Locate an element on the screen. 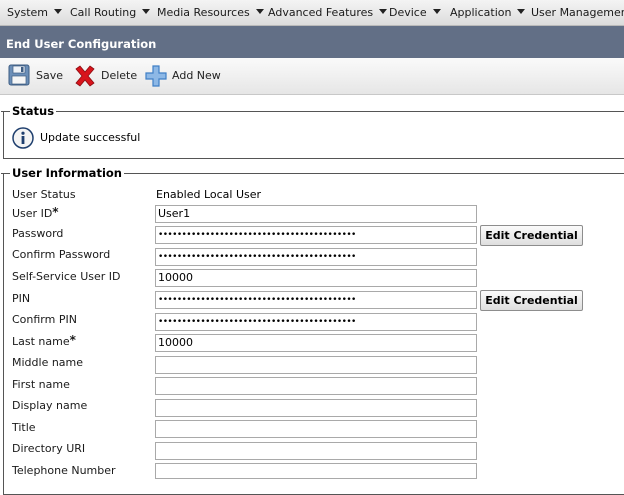 The image size is (624, 495). directory-uri-field is located at coordinates (316, 451).